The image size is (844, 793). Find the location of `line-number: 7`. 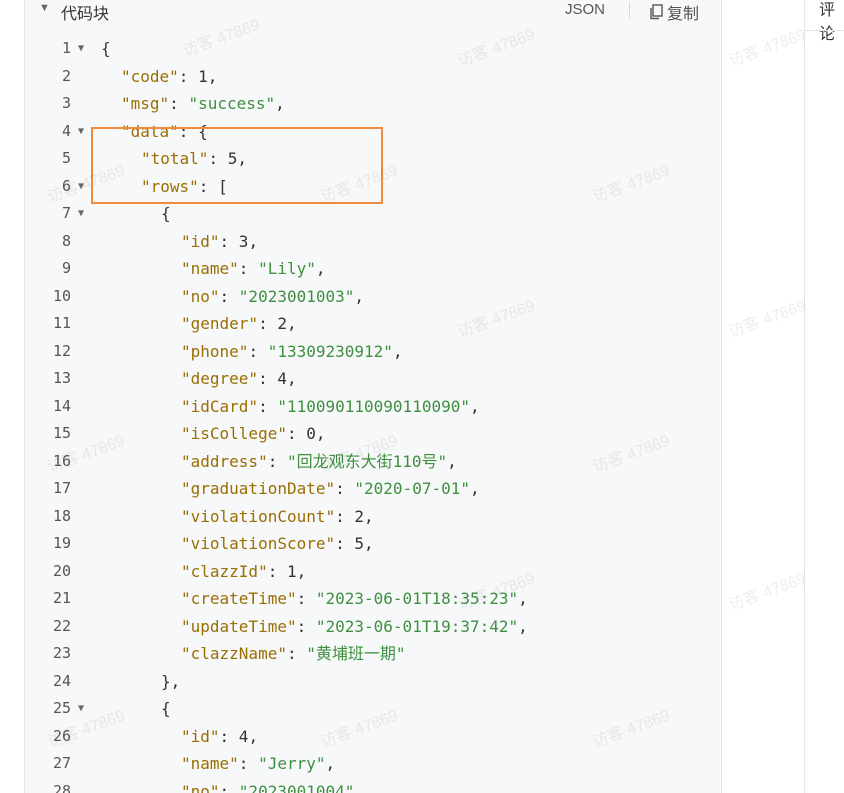

line-number: 7 is located at coordinates (66, 213).